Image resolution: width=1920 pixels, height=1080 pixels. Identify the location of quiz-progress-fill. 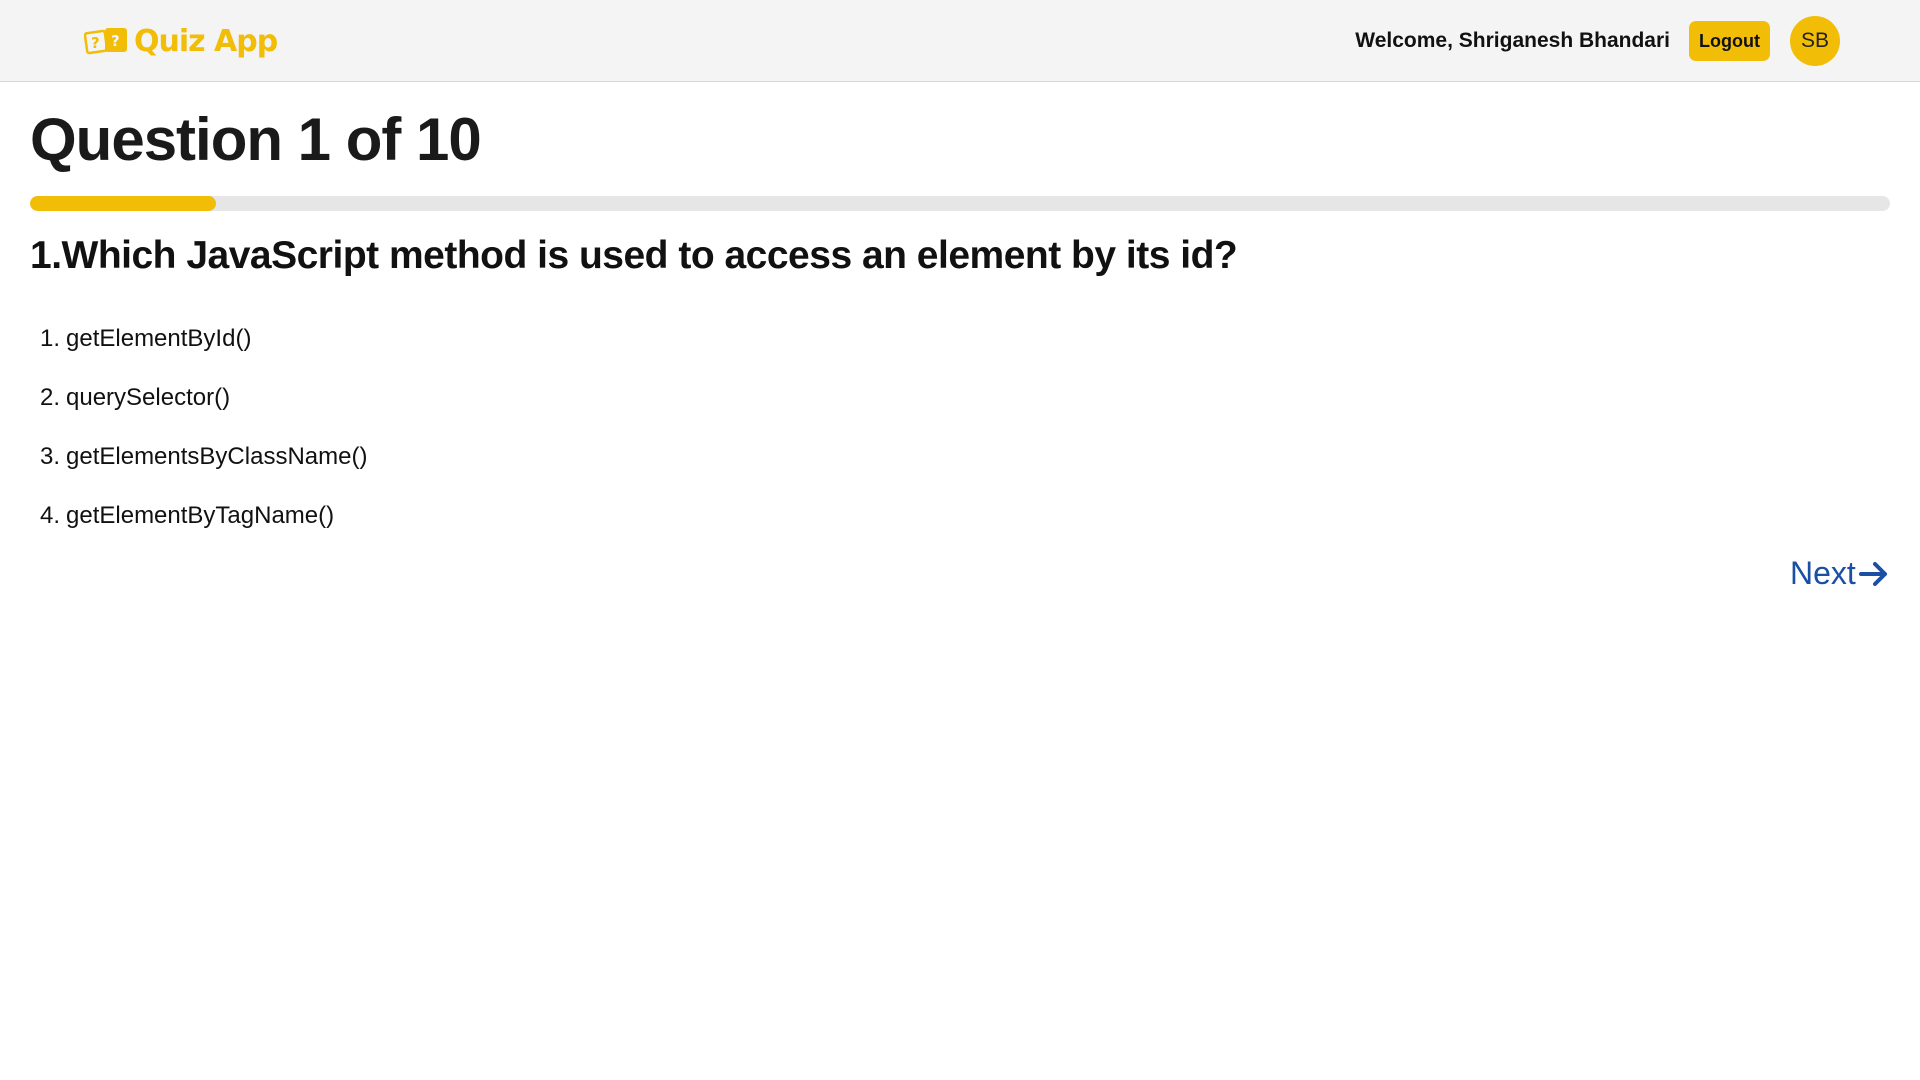
(123, 203).